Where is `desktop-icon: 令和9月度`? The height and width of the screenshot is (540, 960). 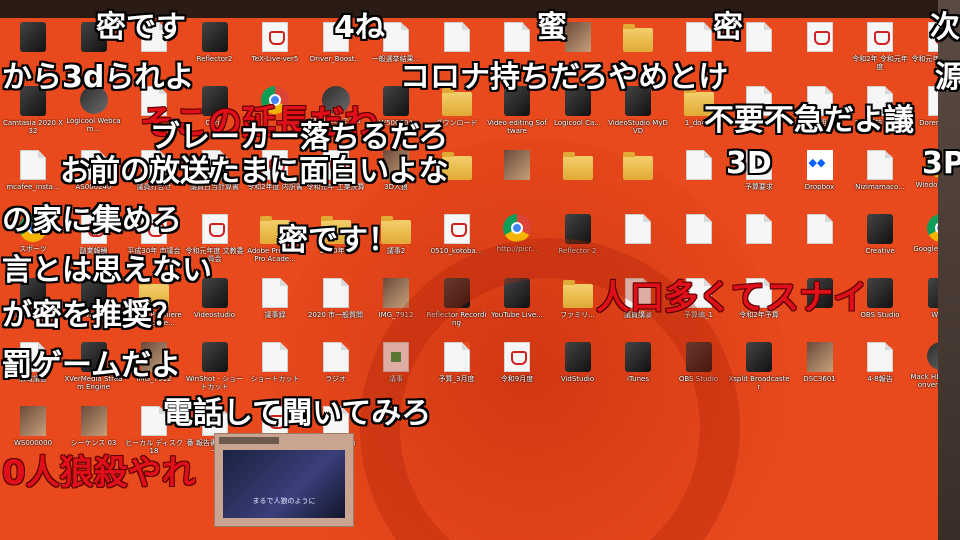
desktop-icon: 令和9月度 is located at coordinates (517, 371).